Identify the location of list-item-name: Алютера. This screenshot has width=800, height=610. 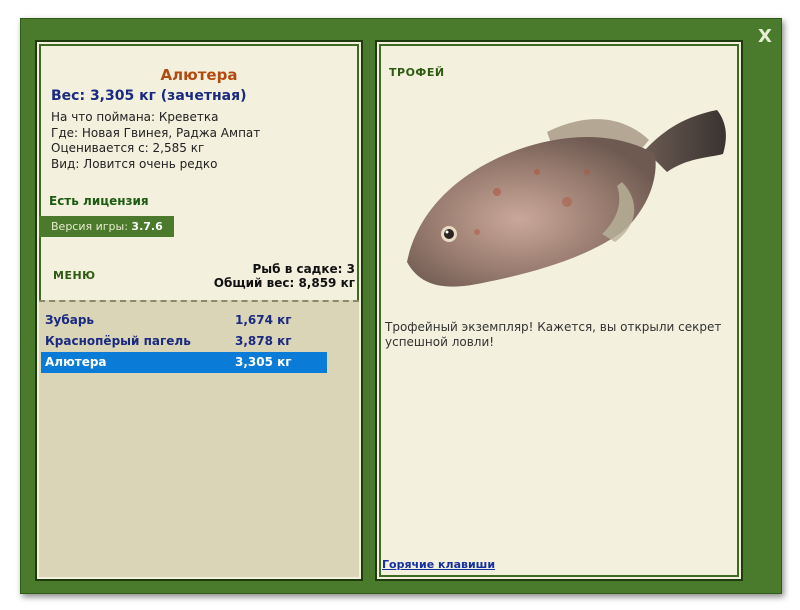
(76, 362).